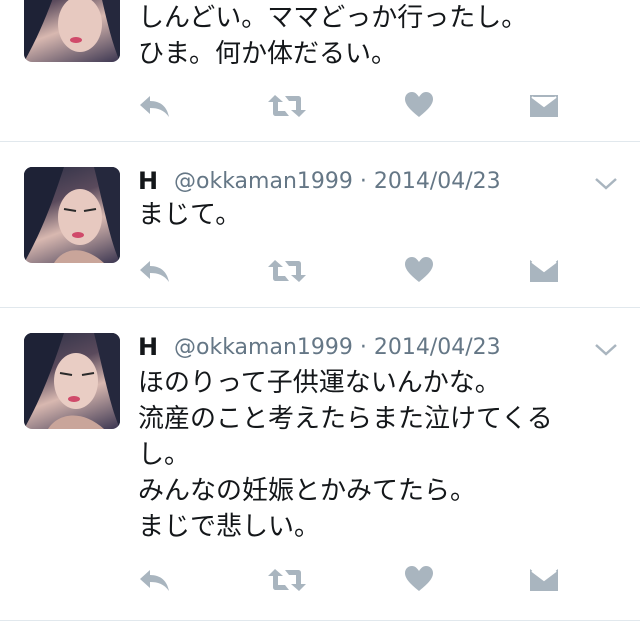  Describe the element at coordinates (345, 419) in the screenshot. I see `tweet-text-line: 流産のこと考えたらまた泣けてくる` at that location.